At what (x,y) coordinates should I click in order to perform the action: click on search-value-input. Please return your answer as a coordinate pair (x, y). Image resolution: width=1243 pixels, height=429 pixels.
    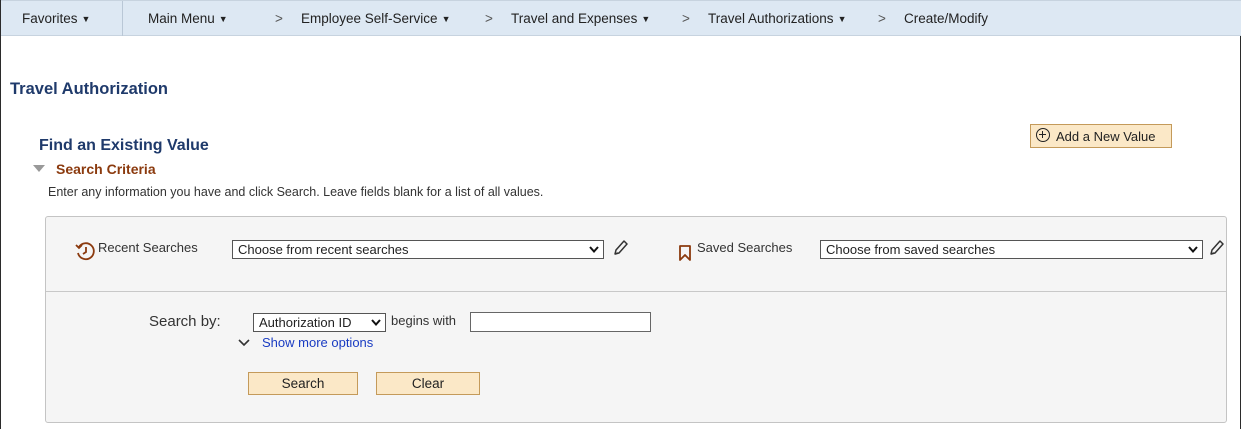
    Looking at the image, I should click on (560, 322).